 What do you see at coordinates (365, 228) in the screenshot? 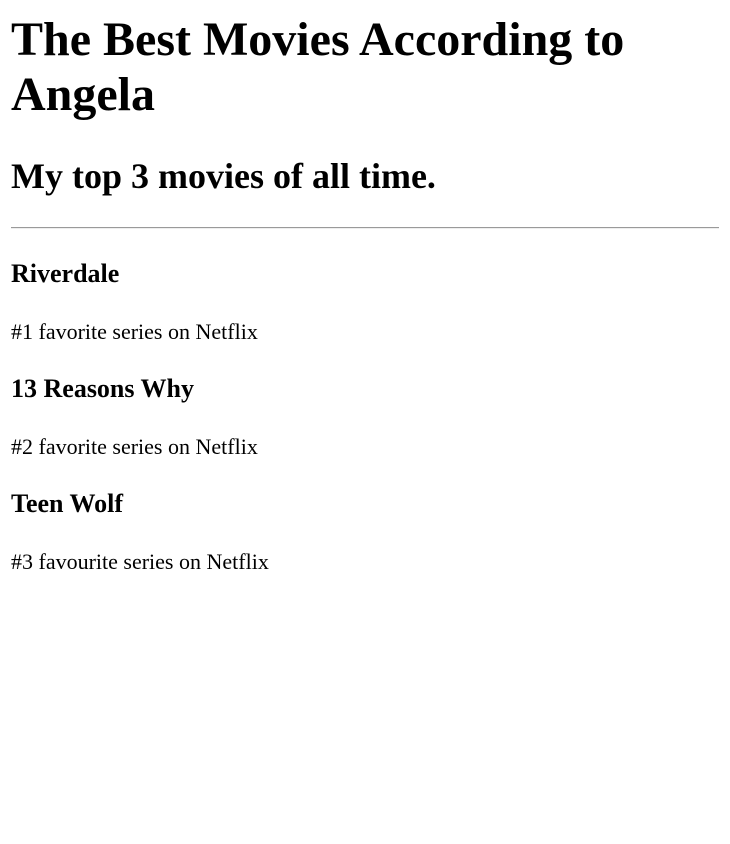
I see `divider` at bounding box center [365, 228].